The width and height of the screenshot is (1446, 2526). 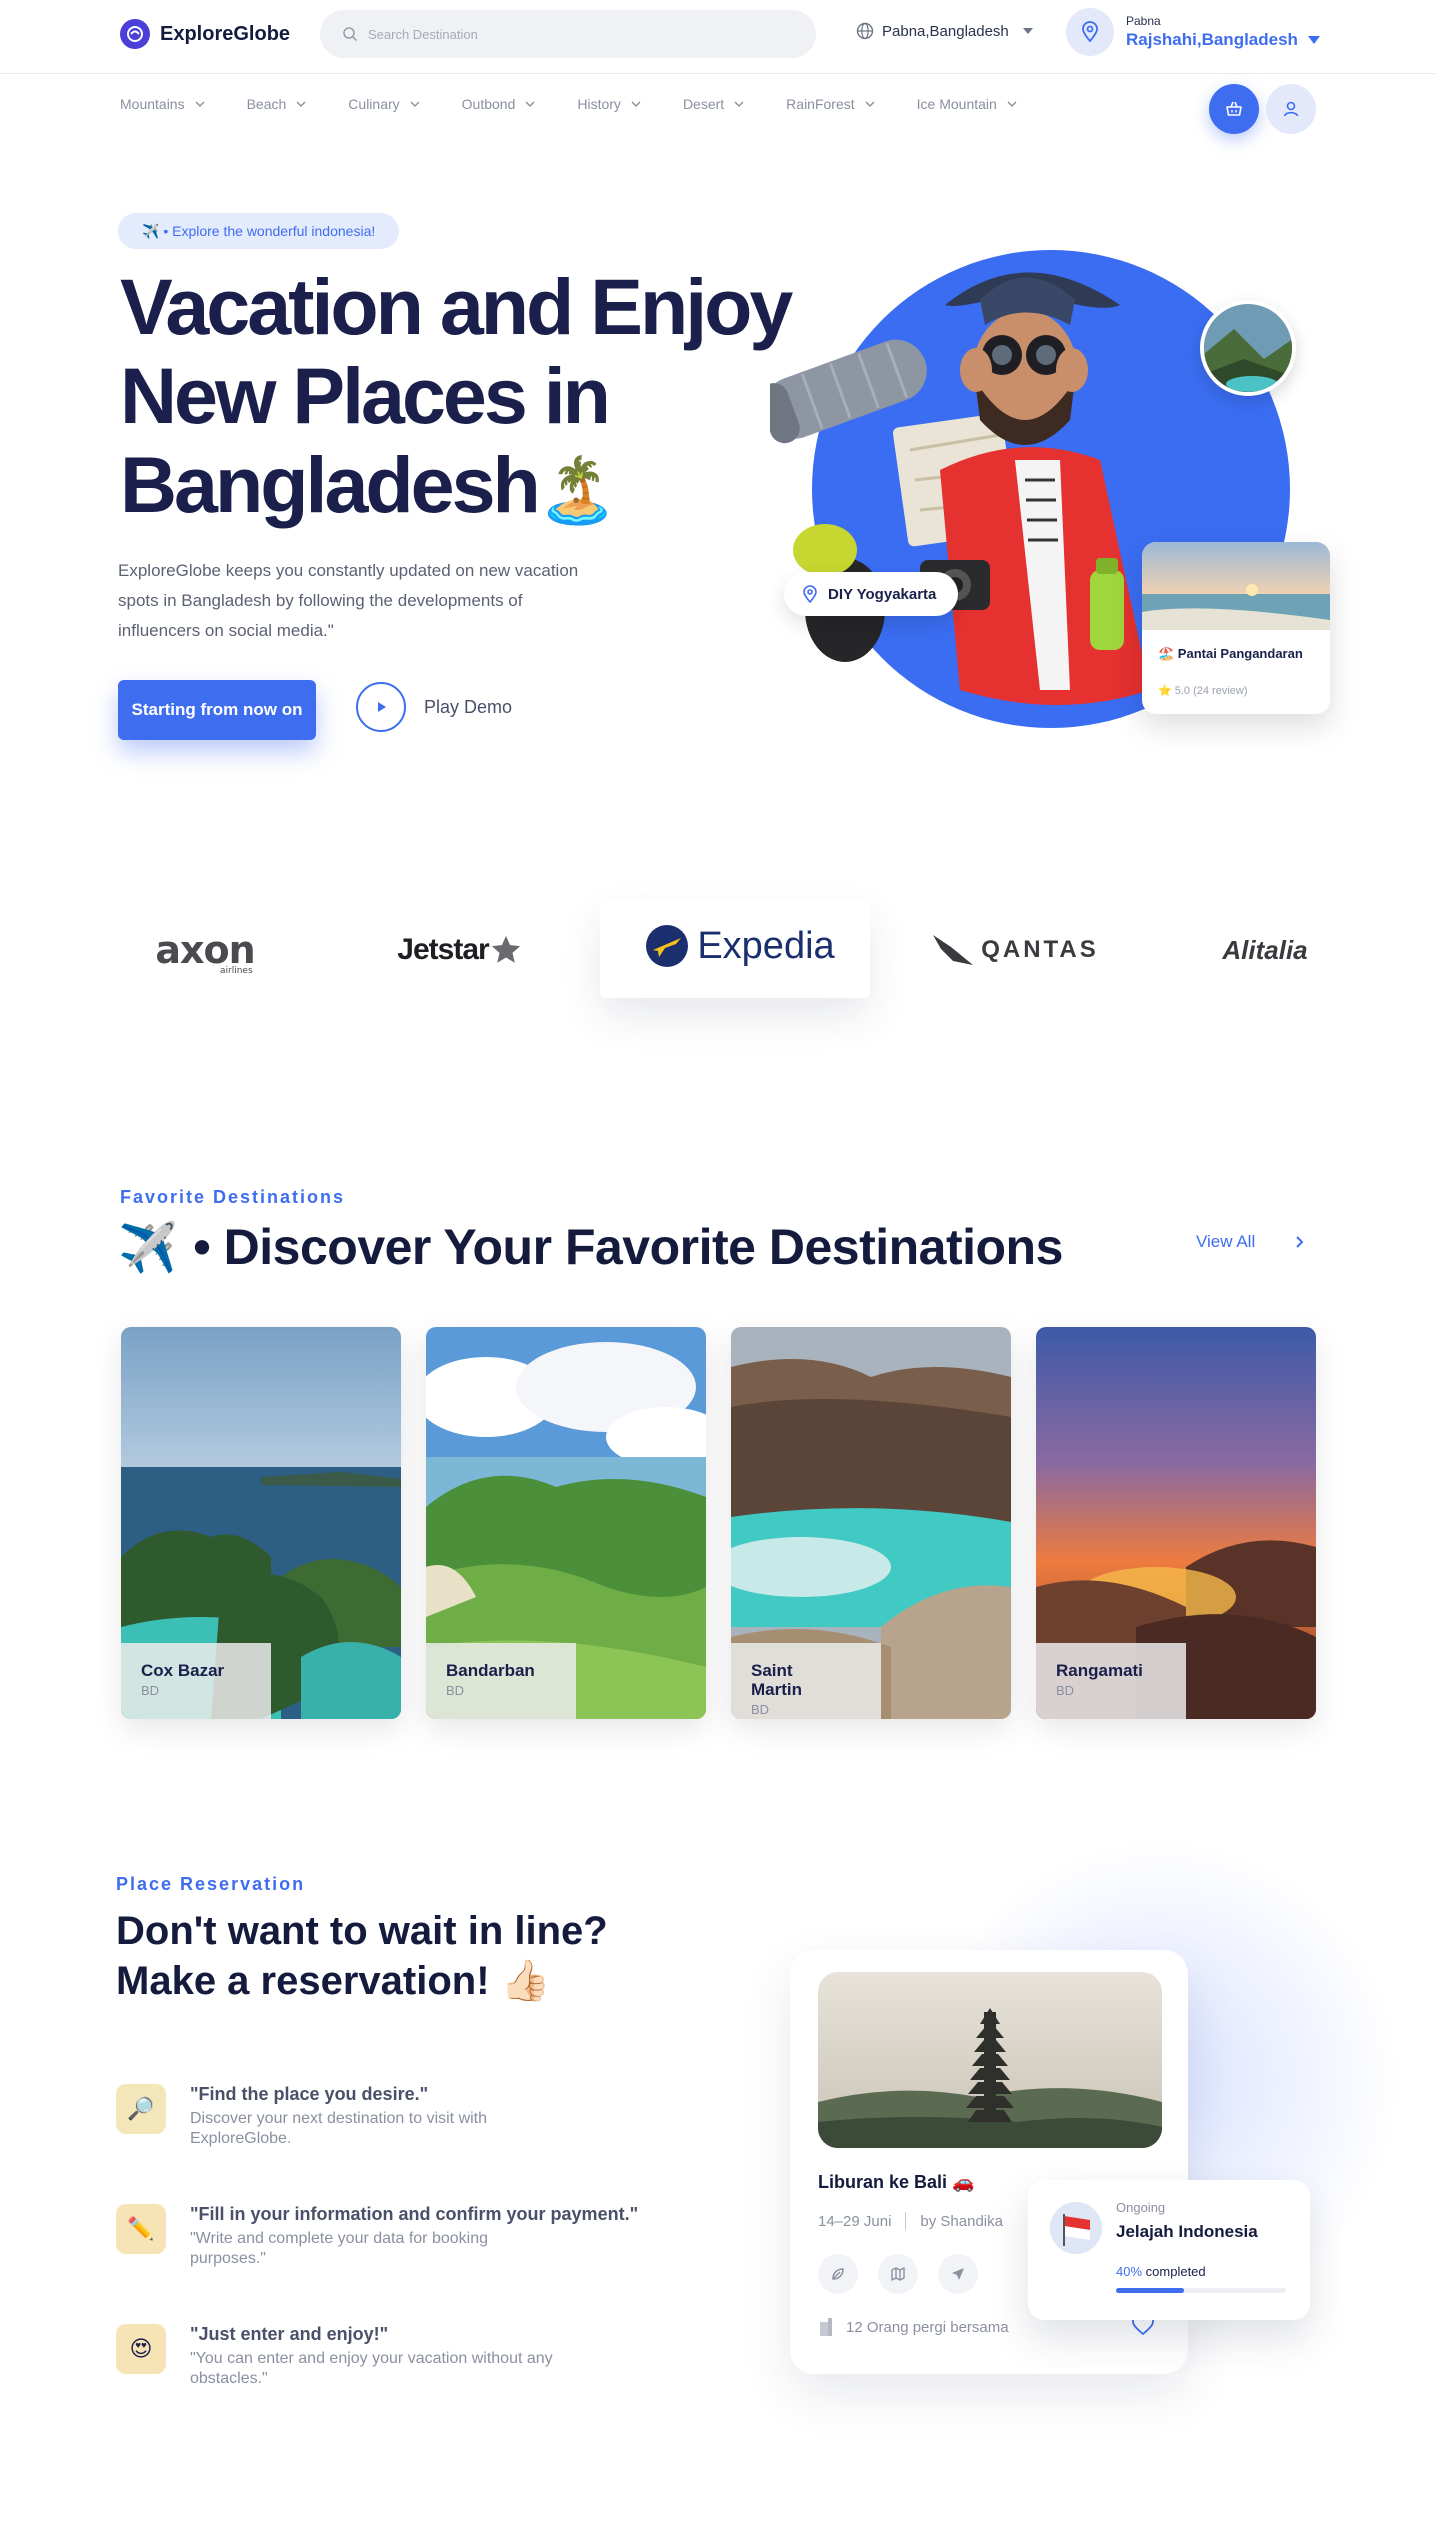 What do you see at coordinates (236, 971) in the screenshot?
I see `airlines-logo-text: airlines` at bounding box center [236, 971].